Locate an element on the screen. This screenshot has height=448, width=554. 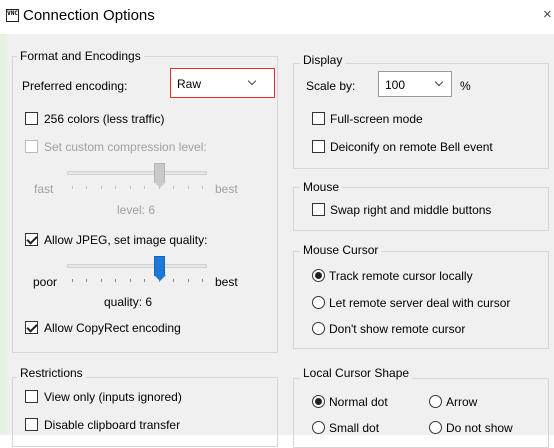
radio-track-cursor is located at coordinates (318, 275).